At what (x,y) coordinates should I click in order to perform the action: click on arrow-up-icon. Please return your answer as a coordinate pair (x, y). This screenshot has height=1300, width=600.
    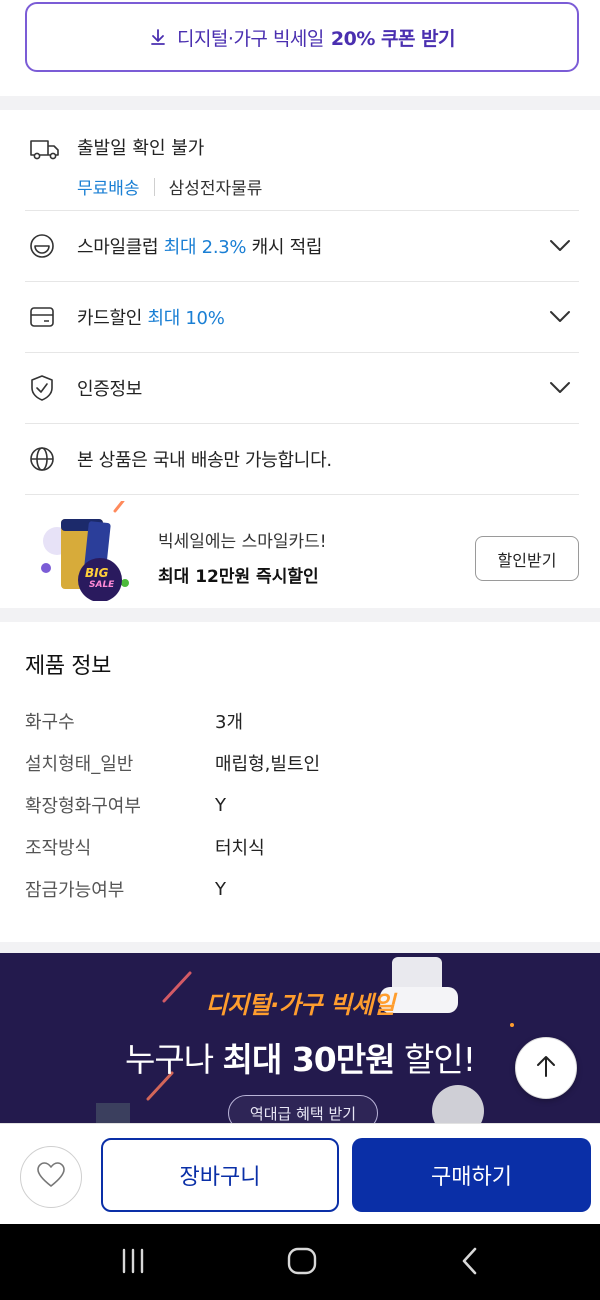
    Looking at the image, I should click on (546, 1068).